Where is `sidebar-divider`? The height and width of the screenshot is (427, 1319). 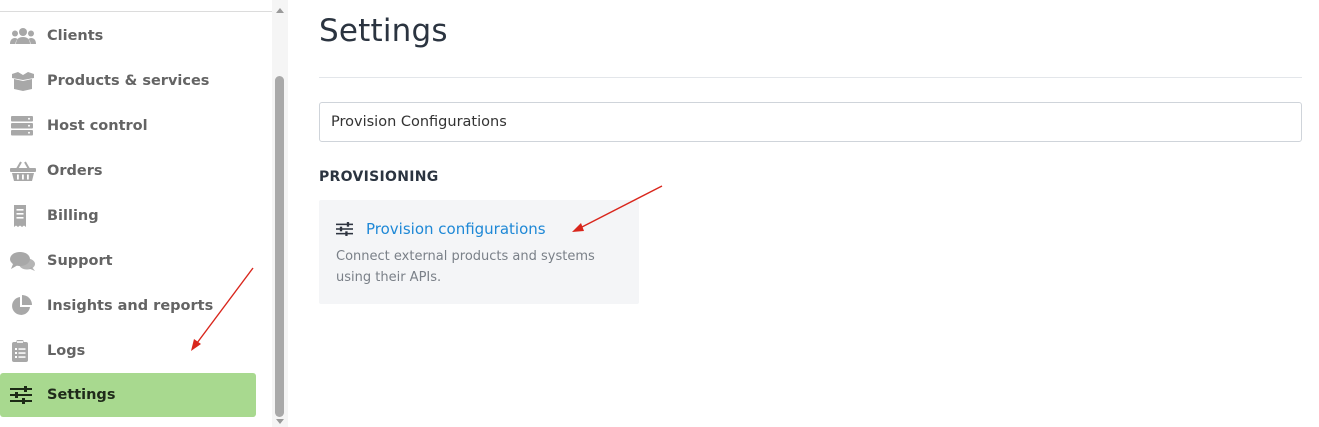 sidebar-divider is located at coordinates (136, 6).